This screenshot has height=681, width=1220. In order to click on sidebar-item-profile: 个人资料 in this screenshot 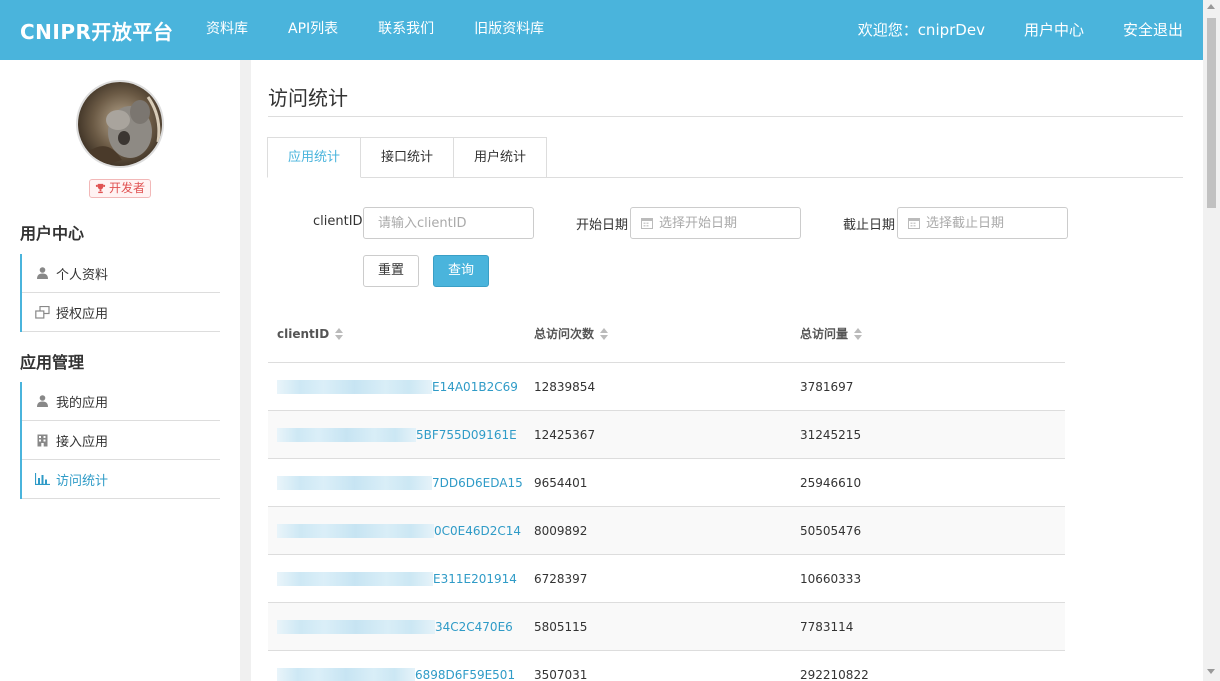, I will do `click(121, 273)`.